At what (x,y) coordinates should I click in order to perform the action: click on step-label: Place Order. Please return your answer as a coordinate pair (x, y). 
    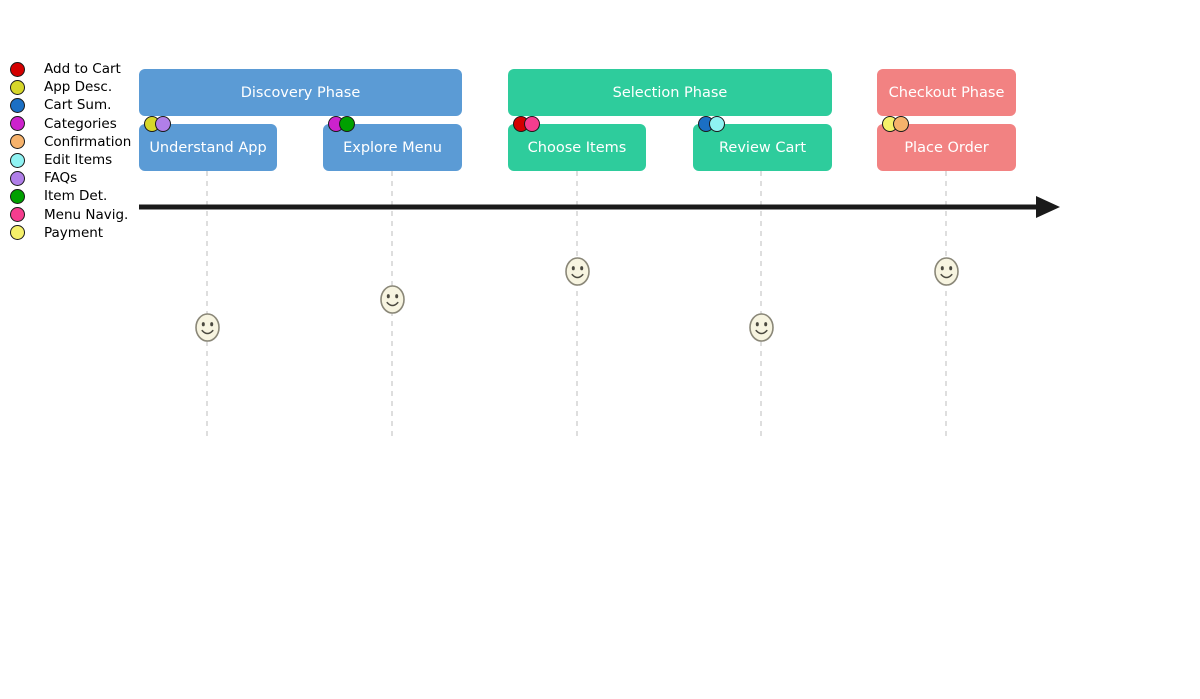
    Looking at the image, I should click on (946, 147).